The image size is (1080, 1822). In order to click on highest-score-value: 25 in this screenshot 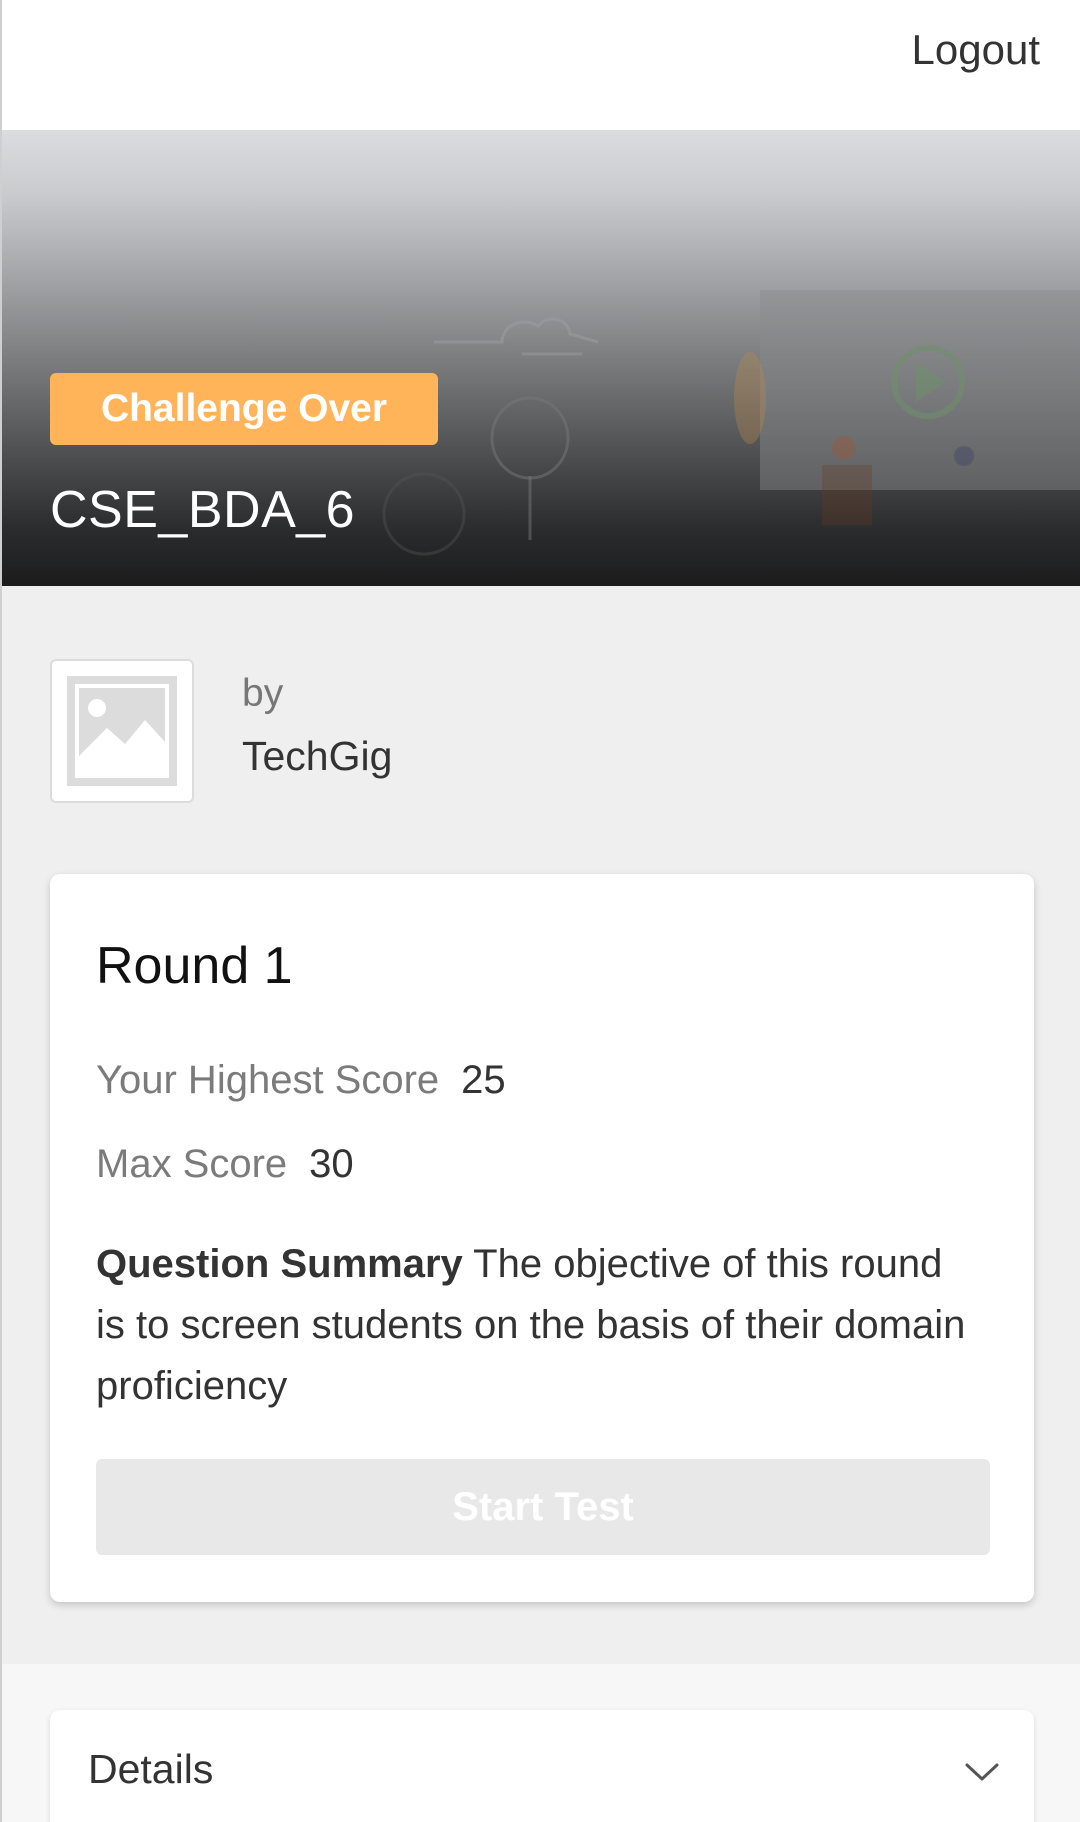, I will do `click(483, 1080)`.